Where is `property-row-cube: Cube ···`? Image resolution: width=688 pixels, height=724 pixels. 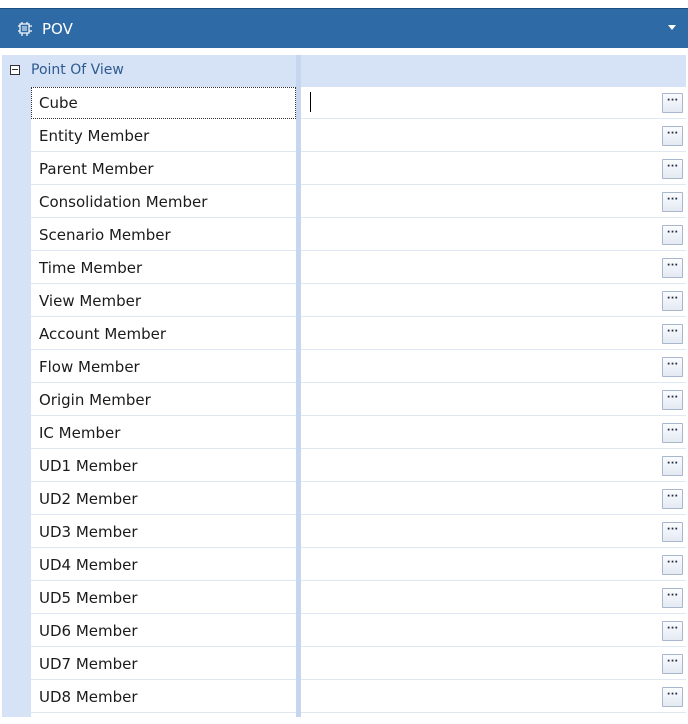 property-row-cube: Cube ··· is located at coordinates (358, 103).